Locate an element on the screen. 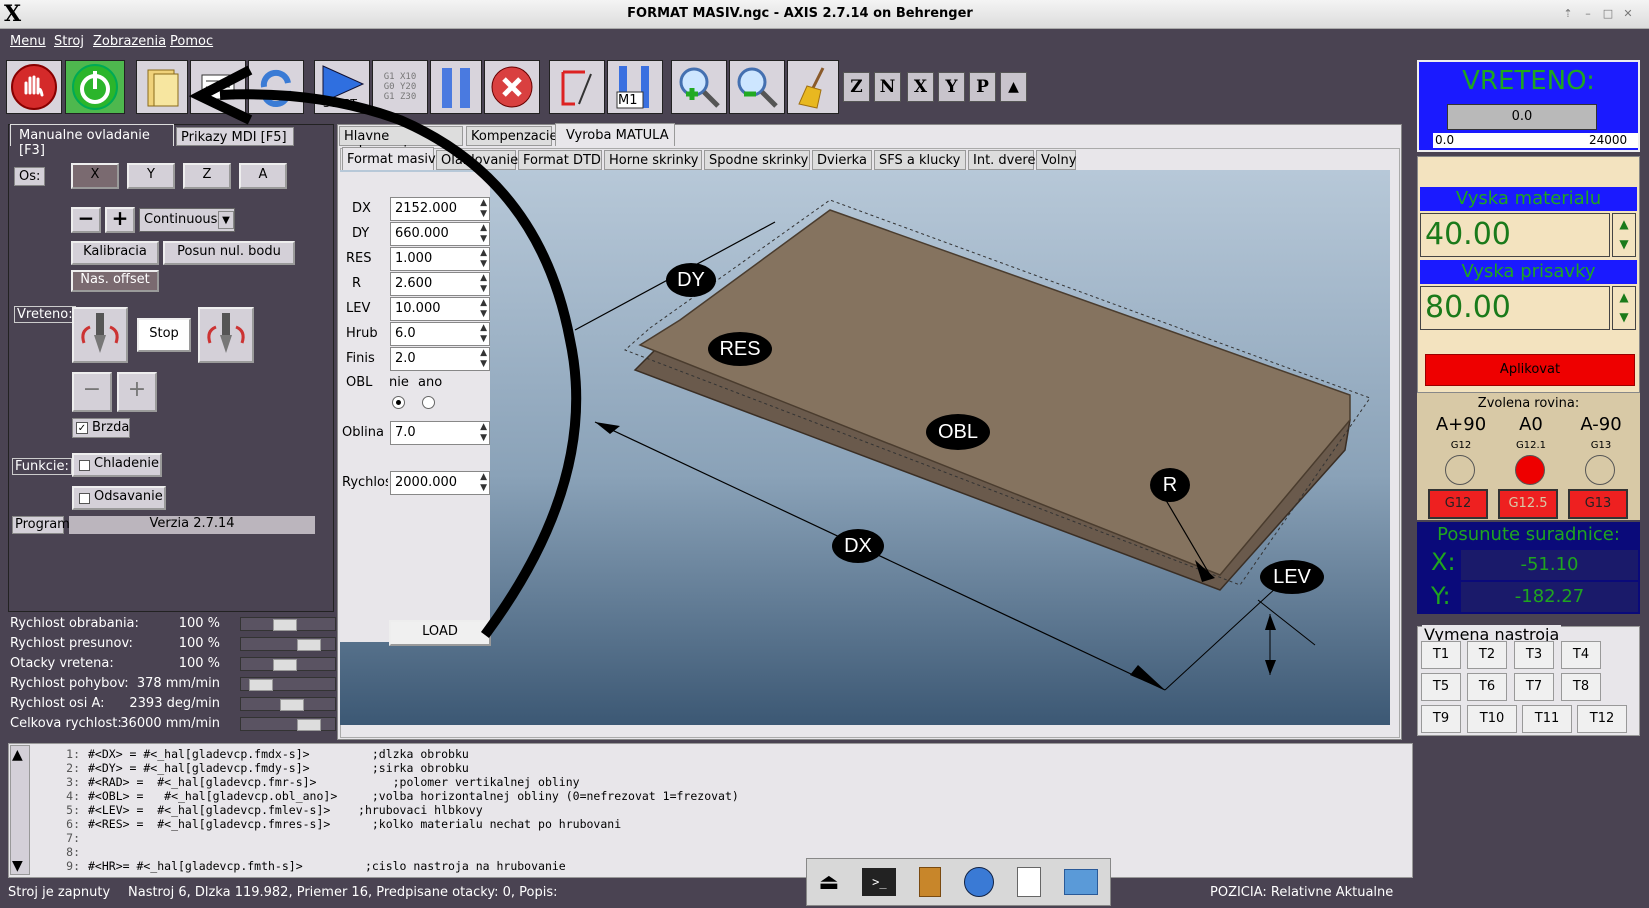 The image size is (1649, 908). jog-minus-button: − is located at coordinates (86, 220).